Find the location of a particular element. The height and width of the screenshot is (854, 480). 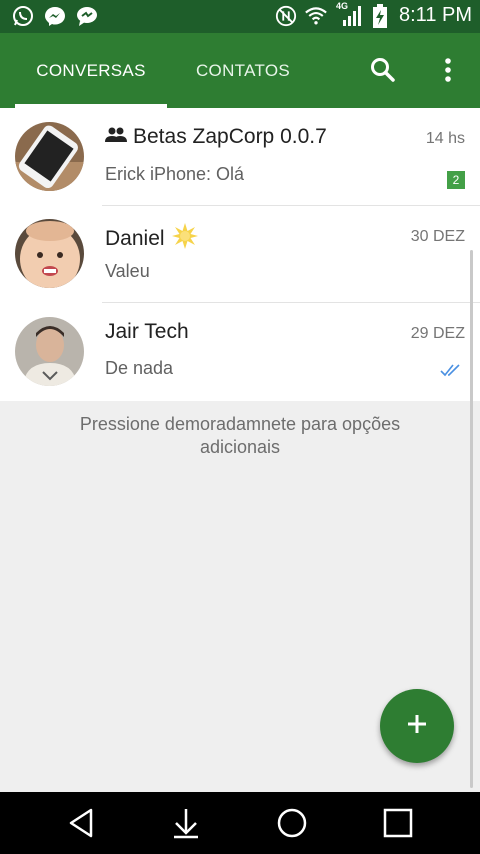

group-icon is located at coordinates (116, 137).